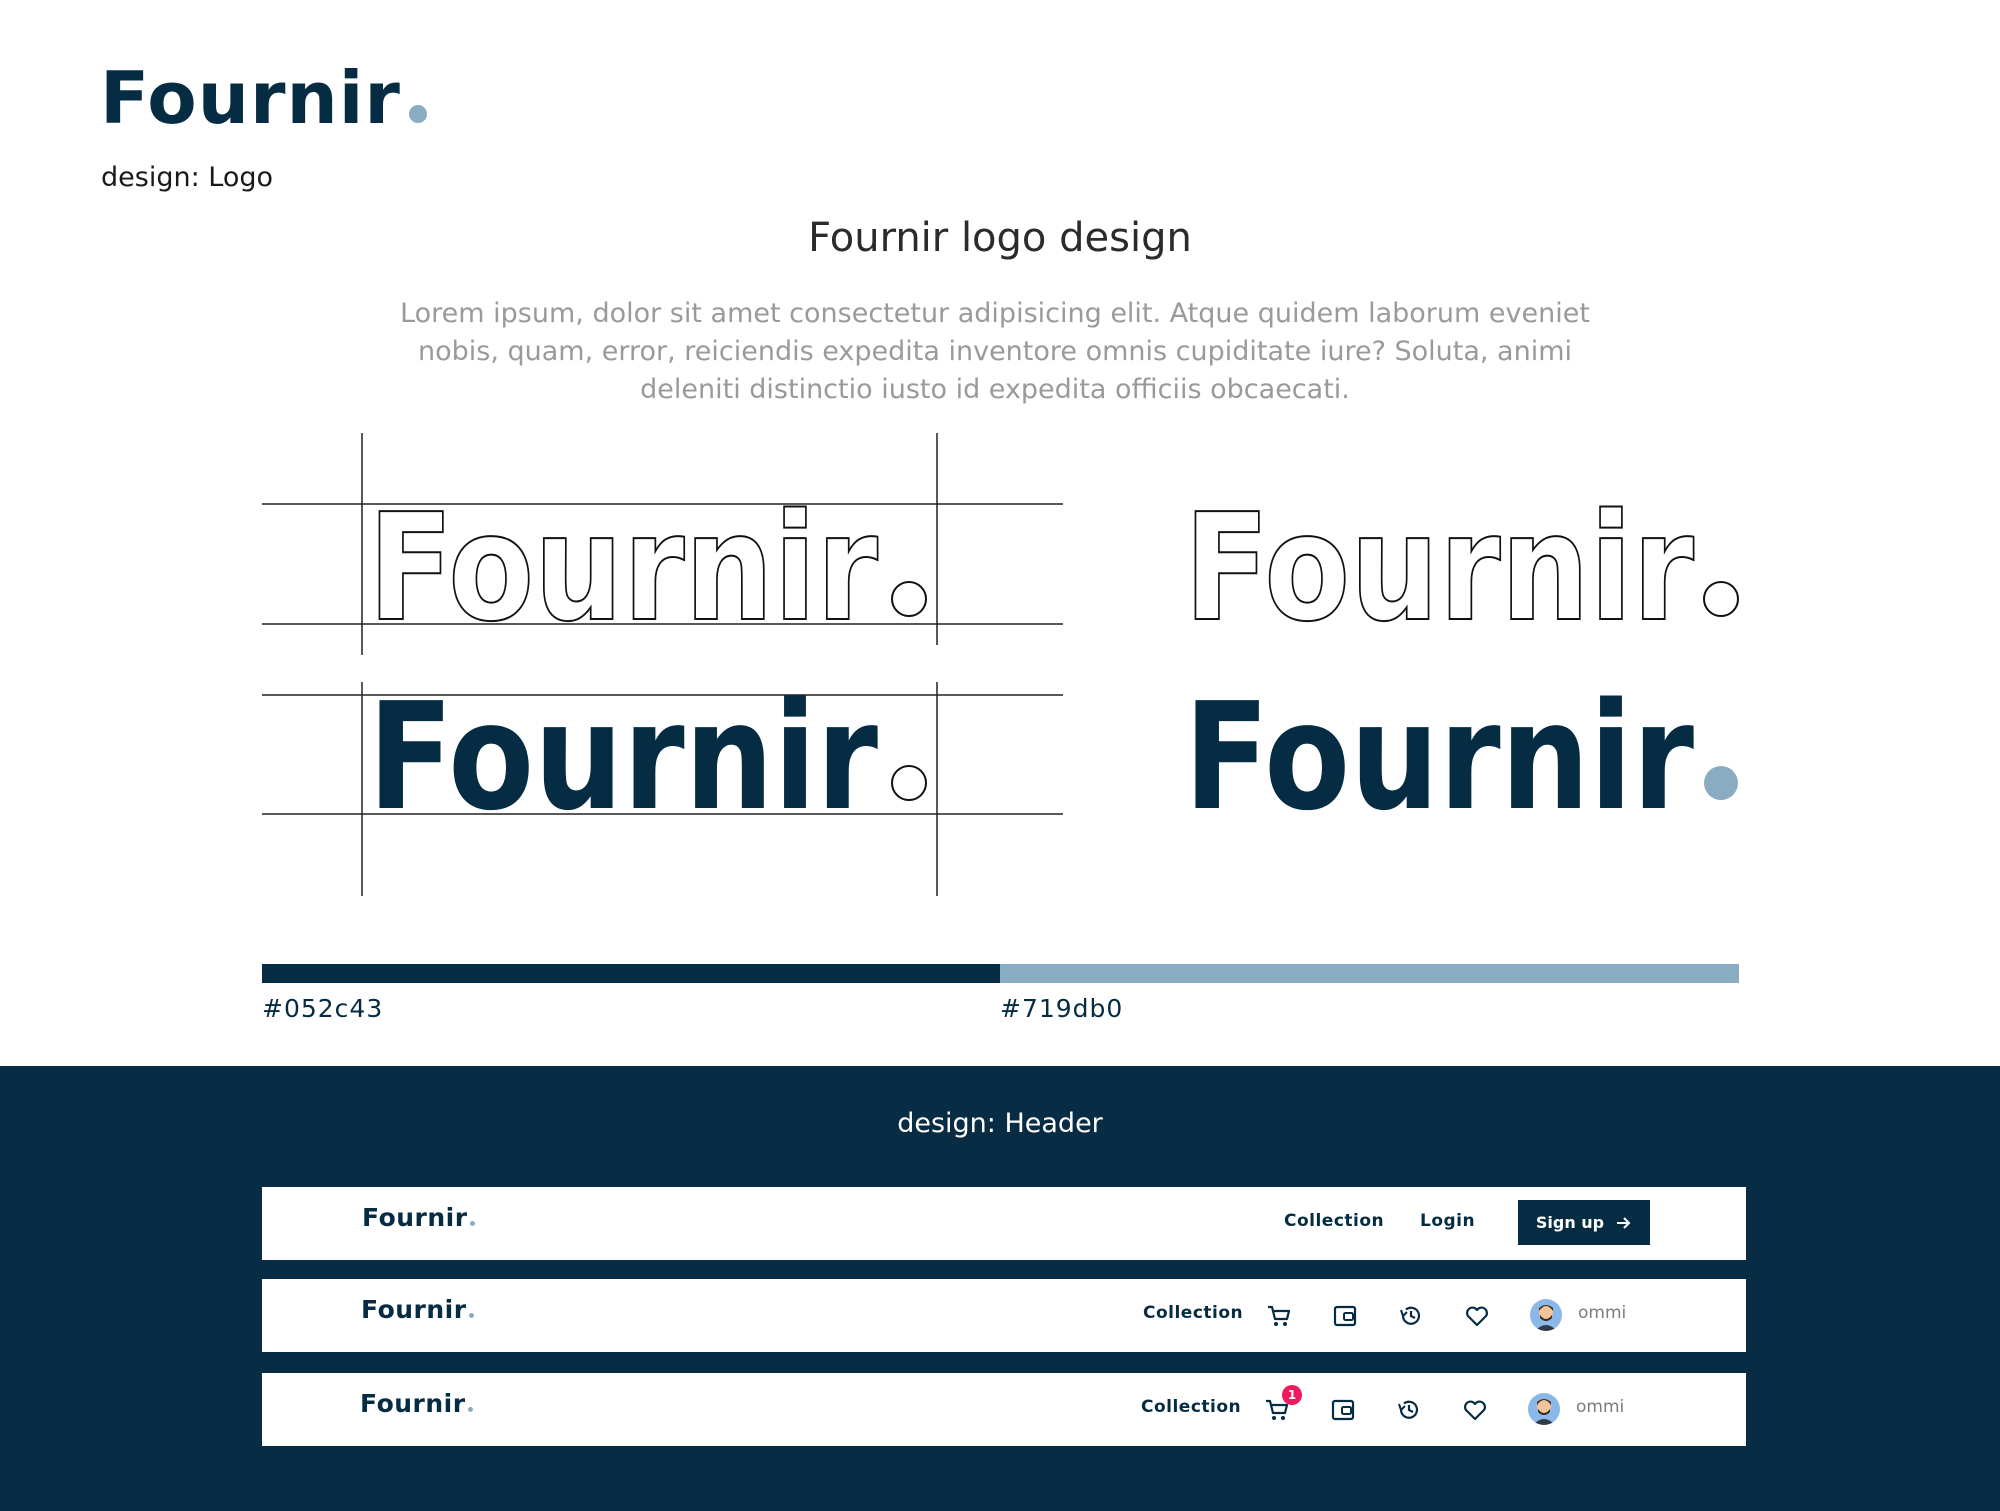 The width and height of the screenshot is (2000, 1511). I want to click on cart-icon, so click(1279, 1316).